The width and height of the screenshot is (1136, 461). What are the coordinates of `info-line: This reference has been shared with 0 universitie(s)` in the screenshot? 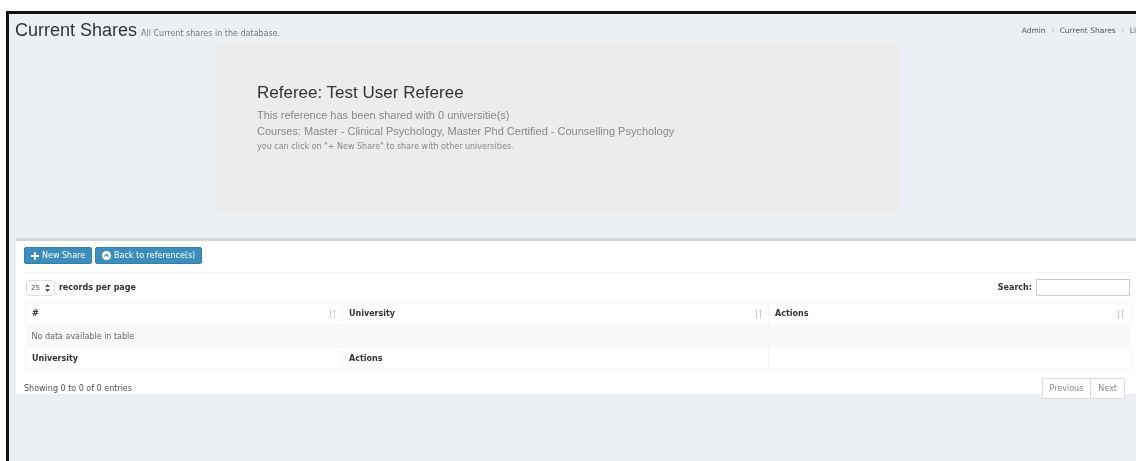 It's located at (384, 115).